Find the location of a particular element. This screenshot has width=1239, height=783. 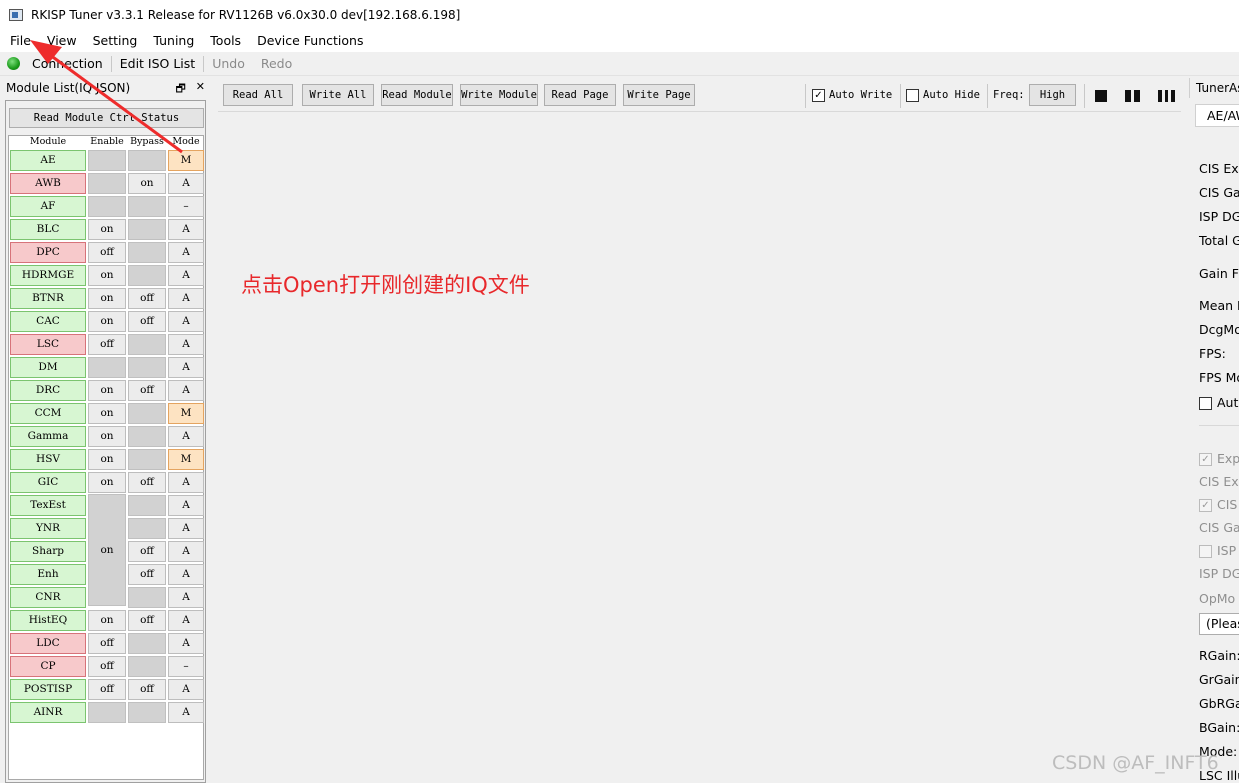

menu-file: File is located at coordinates (19, 41).